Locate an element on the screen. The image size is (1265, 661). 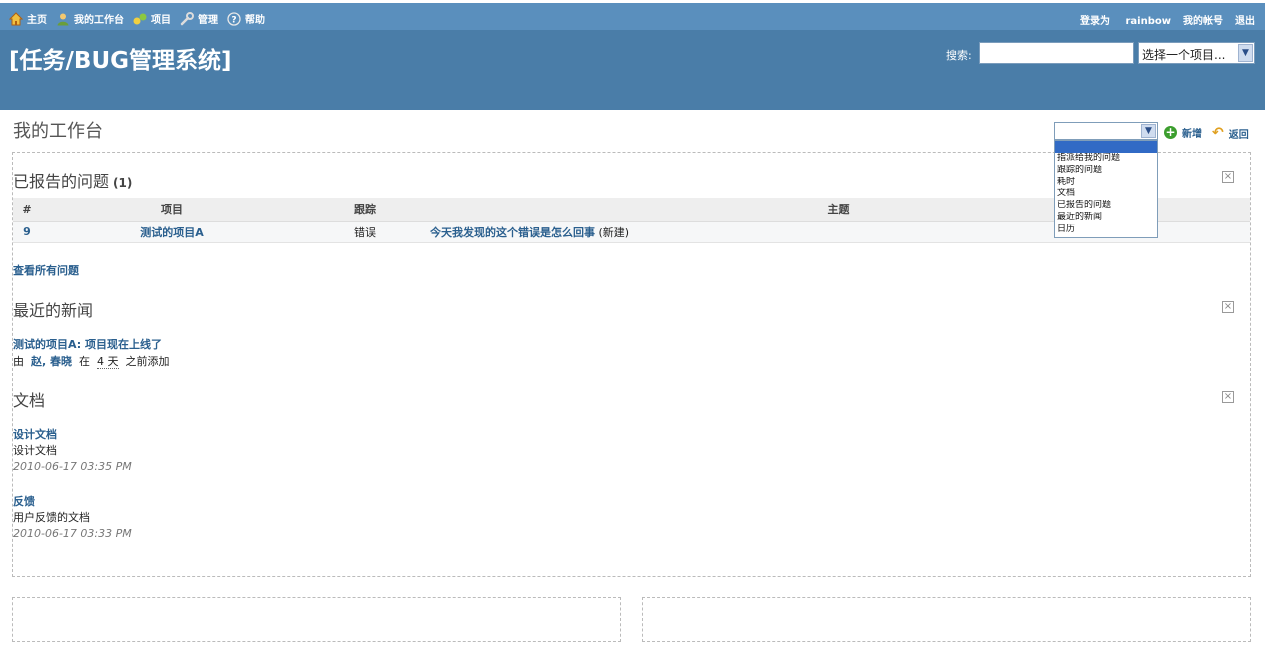
menu-item-admin: 管理 is located at coordinates (199, 18).